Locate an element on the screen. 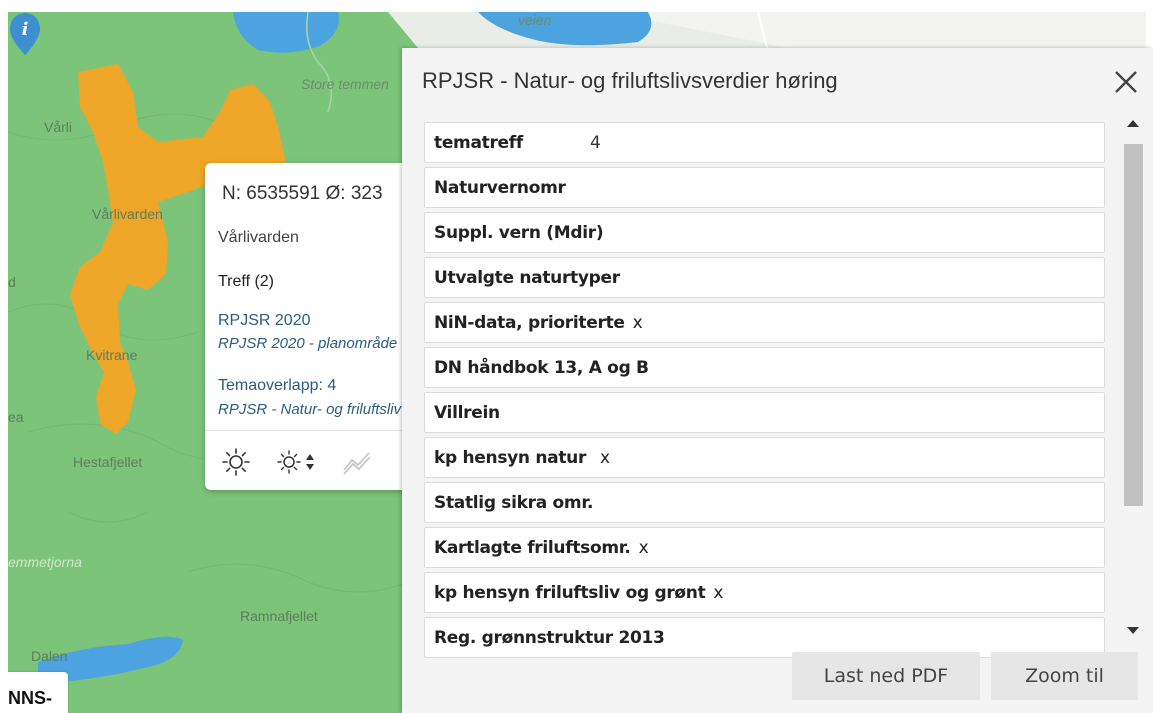 The width and height of the screenshot is (1153, 713). sun-icon is located at coordinates (236, 462).